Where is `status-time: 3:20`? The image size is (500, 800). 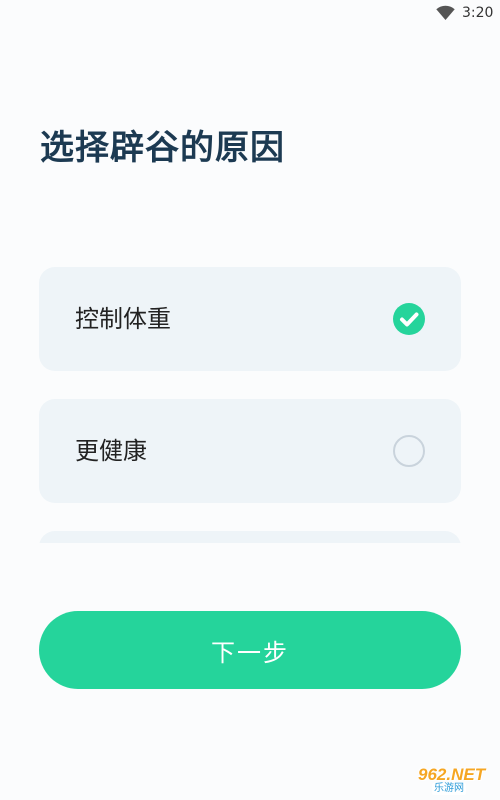 status-time: 3:20 is located at coordinates (478, 13).